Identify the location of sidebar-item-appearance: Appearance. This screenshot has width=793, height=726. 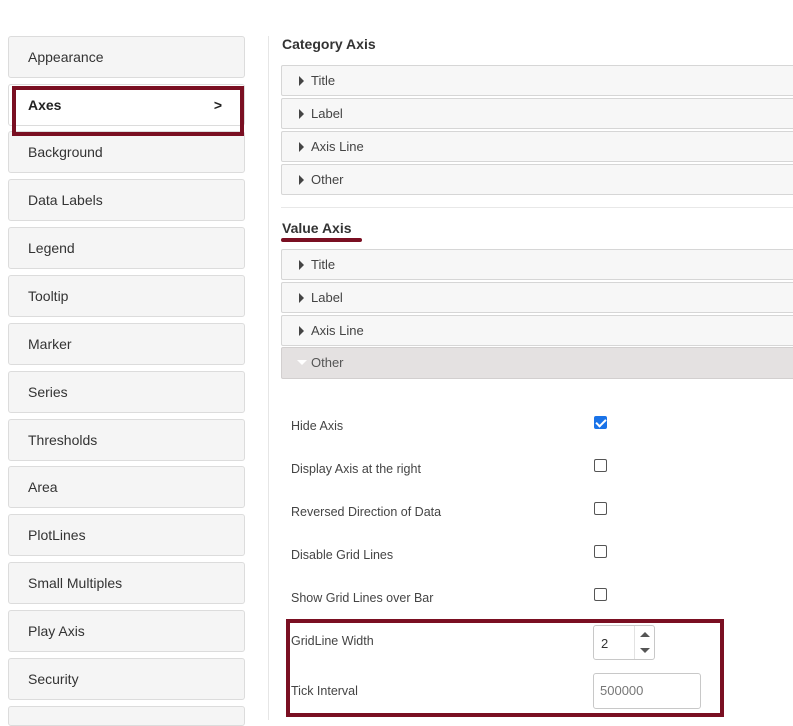
(126, 57).